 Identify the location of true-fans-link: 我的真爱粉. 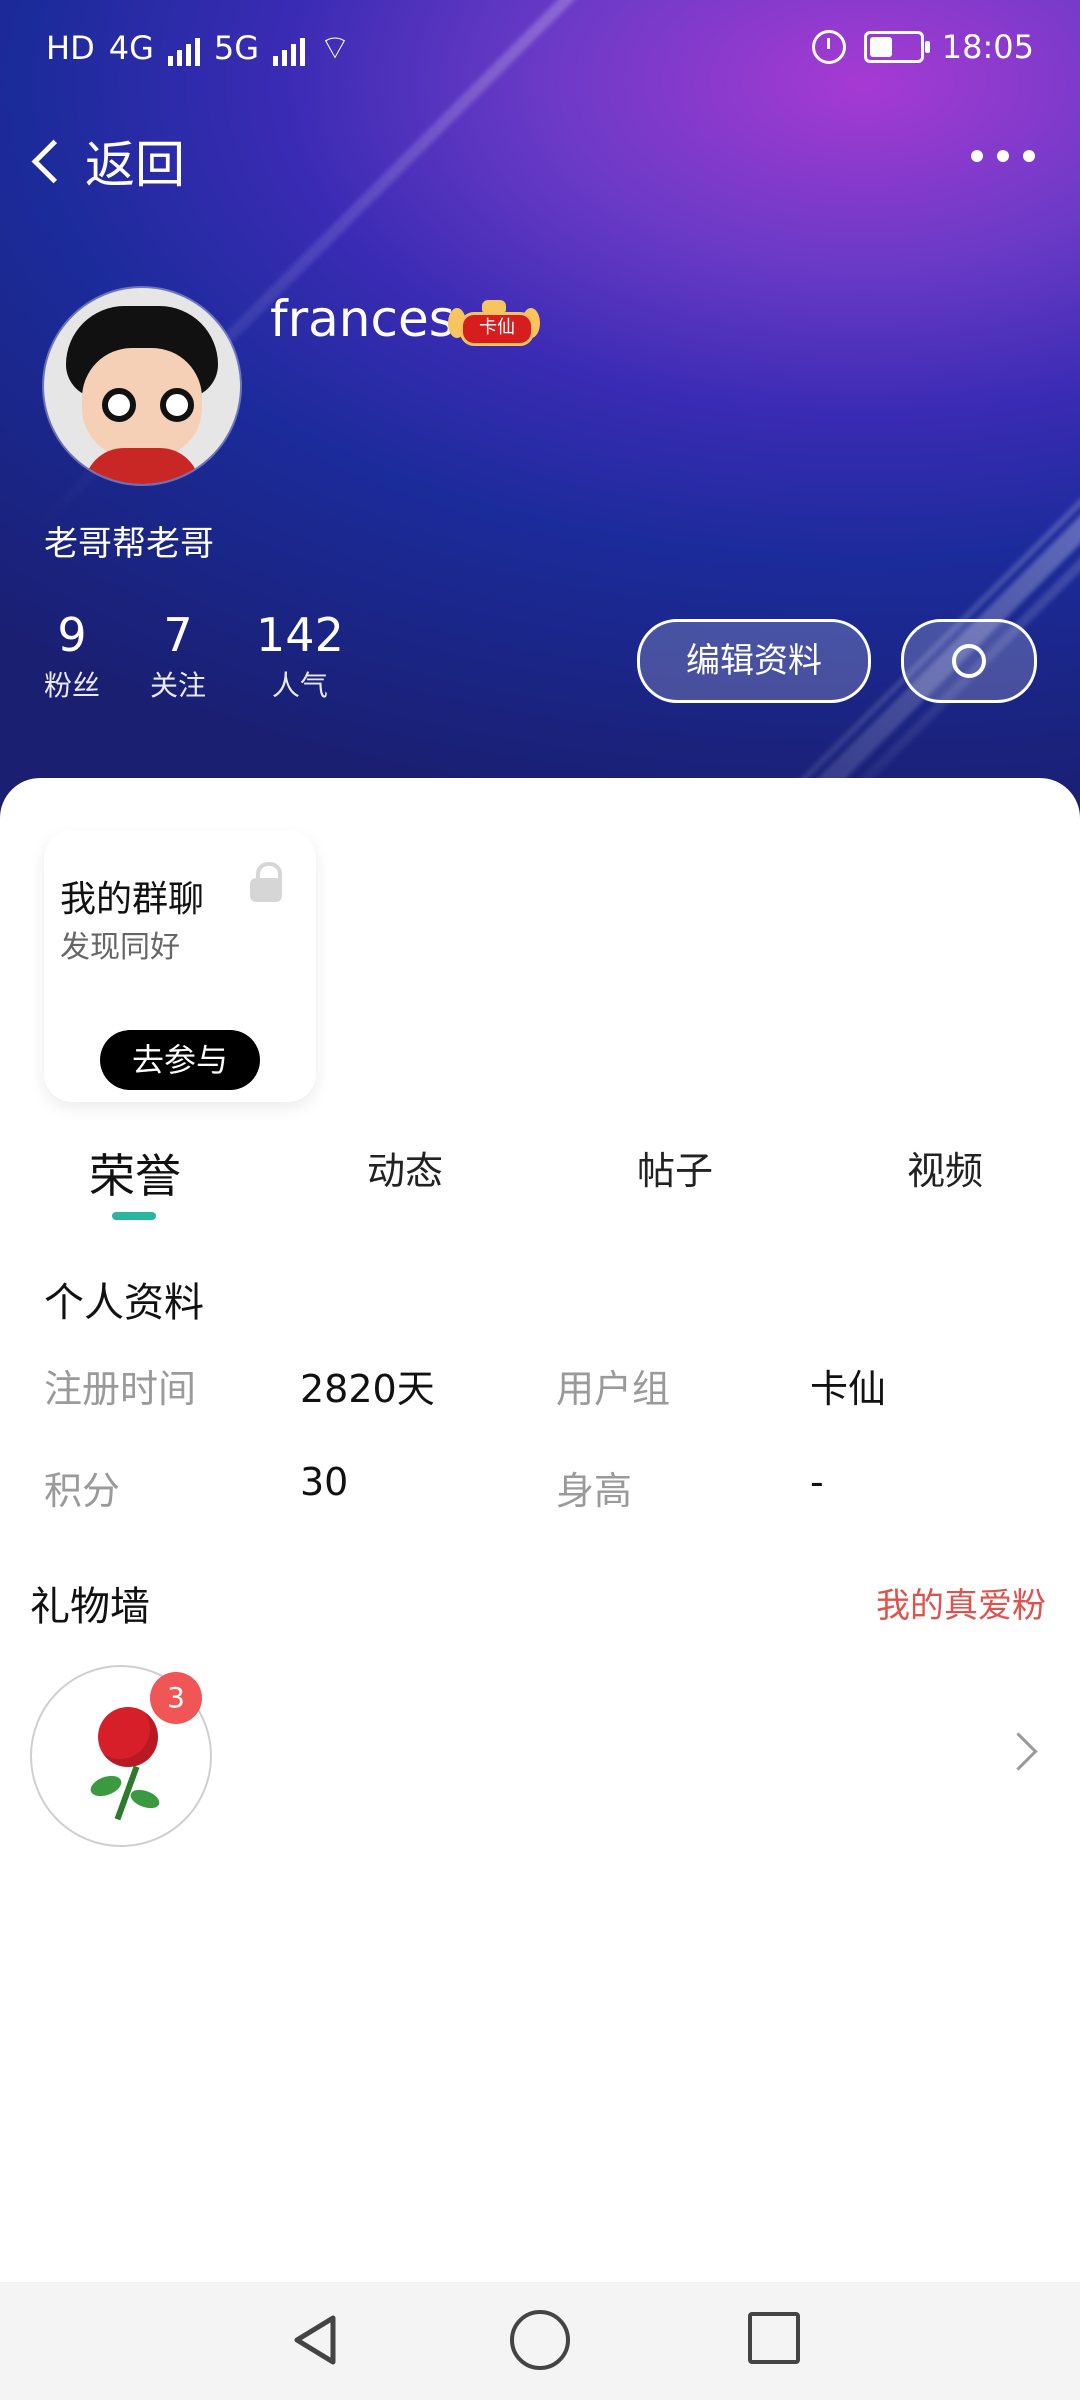
(961, 1602).